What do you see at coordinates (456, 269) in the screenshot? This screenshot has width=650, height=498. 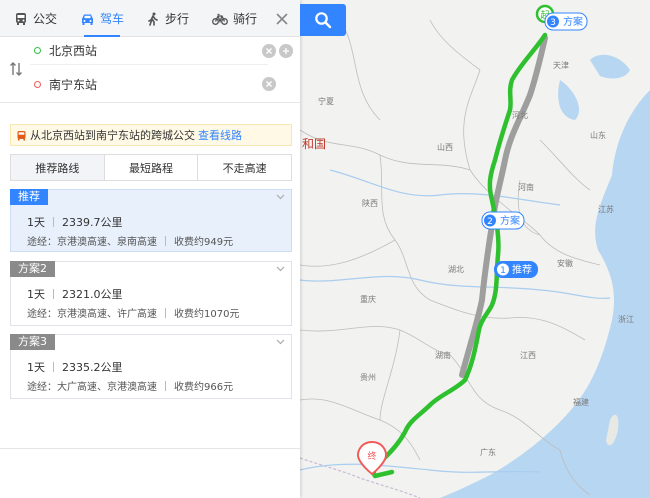 I see `label-hubei: 湖北` at bounding box center [456, 269].